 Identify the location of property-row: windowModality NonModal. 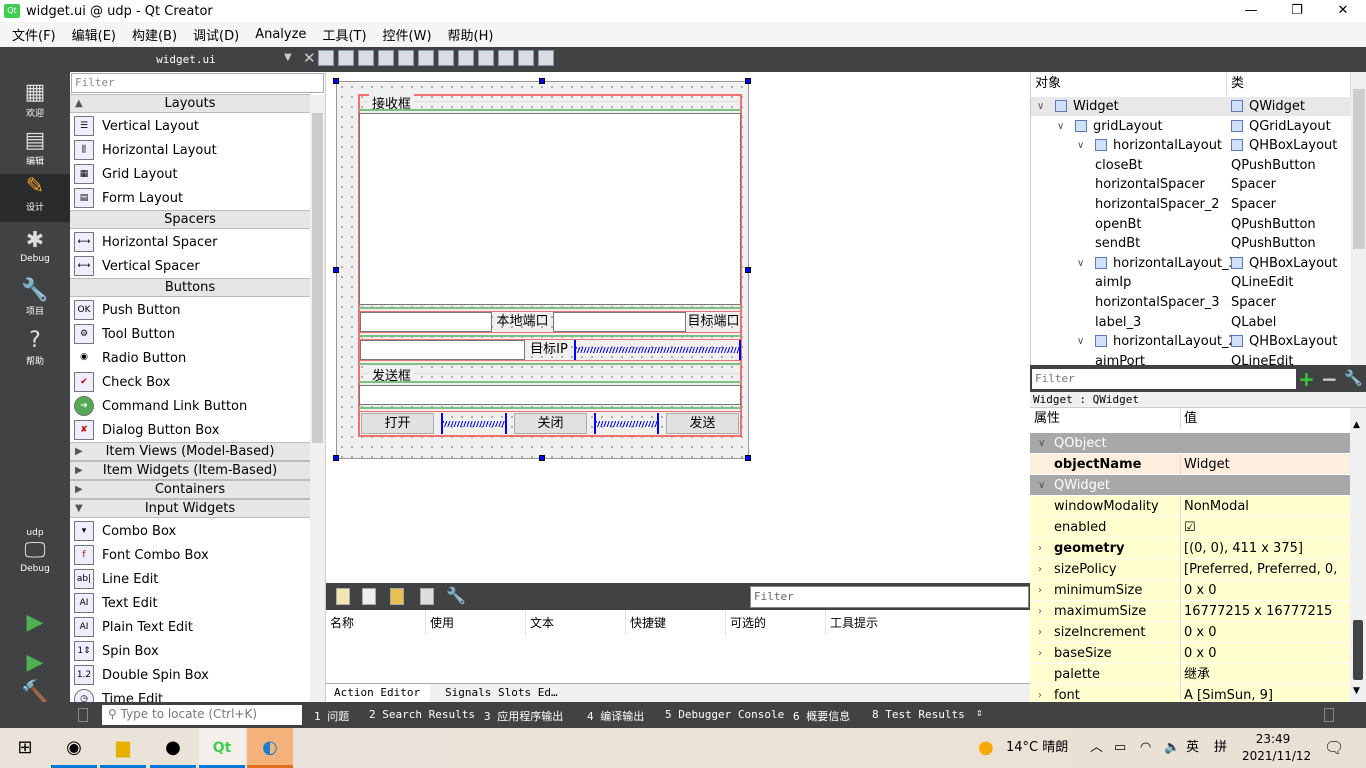
(1190, 506).